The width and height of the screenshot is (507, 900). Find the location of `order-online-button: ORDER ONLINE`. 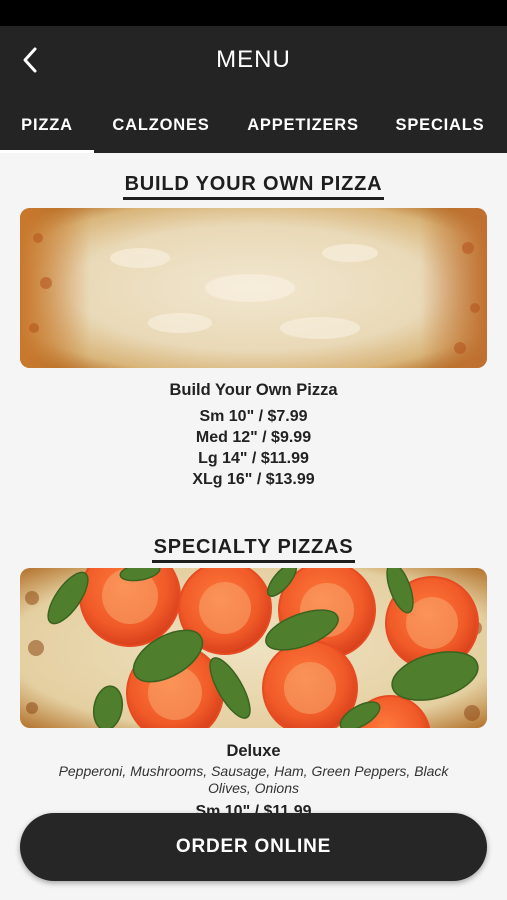

order-online-button: ORDER ONLINE is located at coordinates (253, 847).